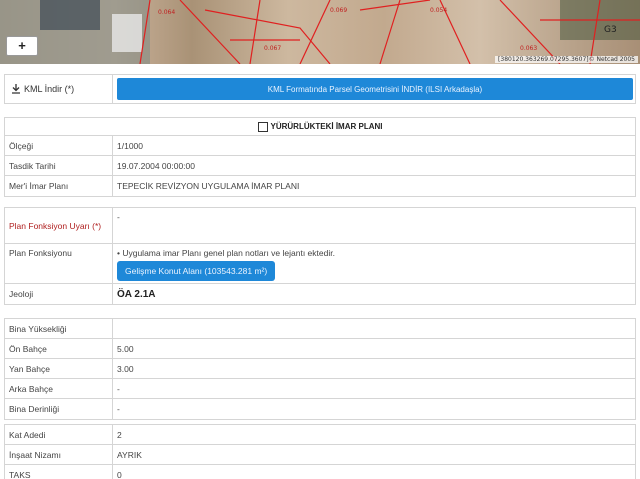 Image resolution: width=640 pixels, height=479 pixels. What do you see at coordinates (566, 59) in the screenshot?
I see `map-attribution: [380120.363269.07295.3607]© Netcad 2005` at bounding box center [566, 59].